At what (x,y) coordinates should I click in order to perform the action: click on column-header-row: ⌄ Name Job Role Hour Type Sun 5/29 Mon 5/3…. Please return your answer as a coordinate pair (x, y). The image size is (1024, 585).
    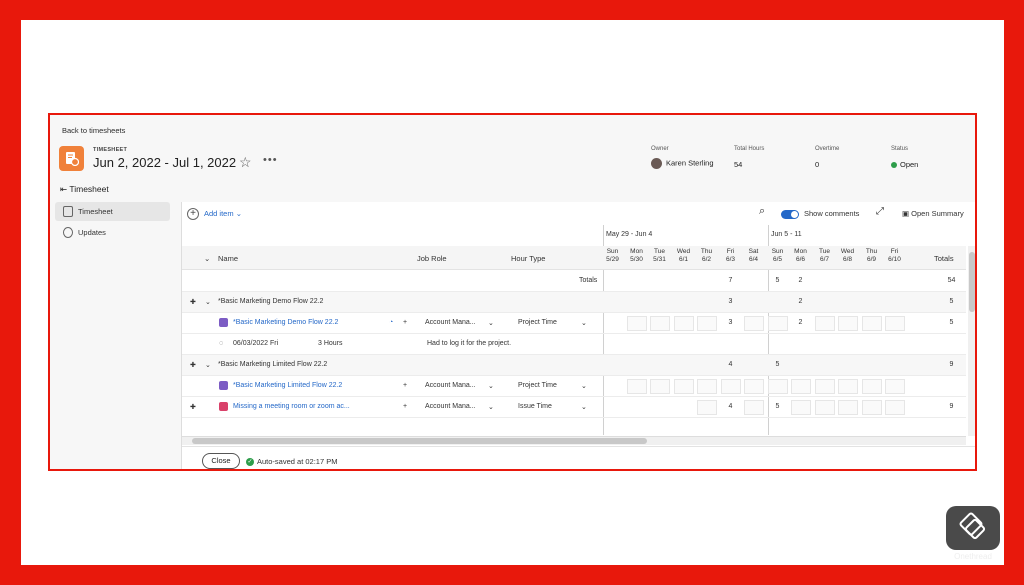
    Looking at the image, I should click on (574, 258).